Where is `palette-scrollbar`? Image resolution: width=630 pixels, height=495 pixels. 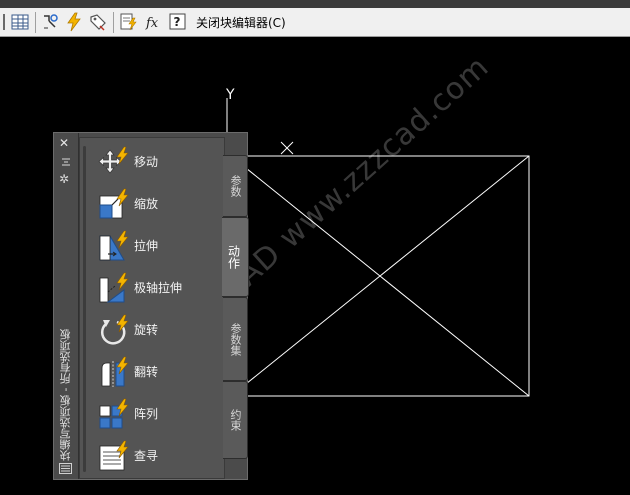
palette-scrollbar is located at coordinates (84, 309).